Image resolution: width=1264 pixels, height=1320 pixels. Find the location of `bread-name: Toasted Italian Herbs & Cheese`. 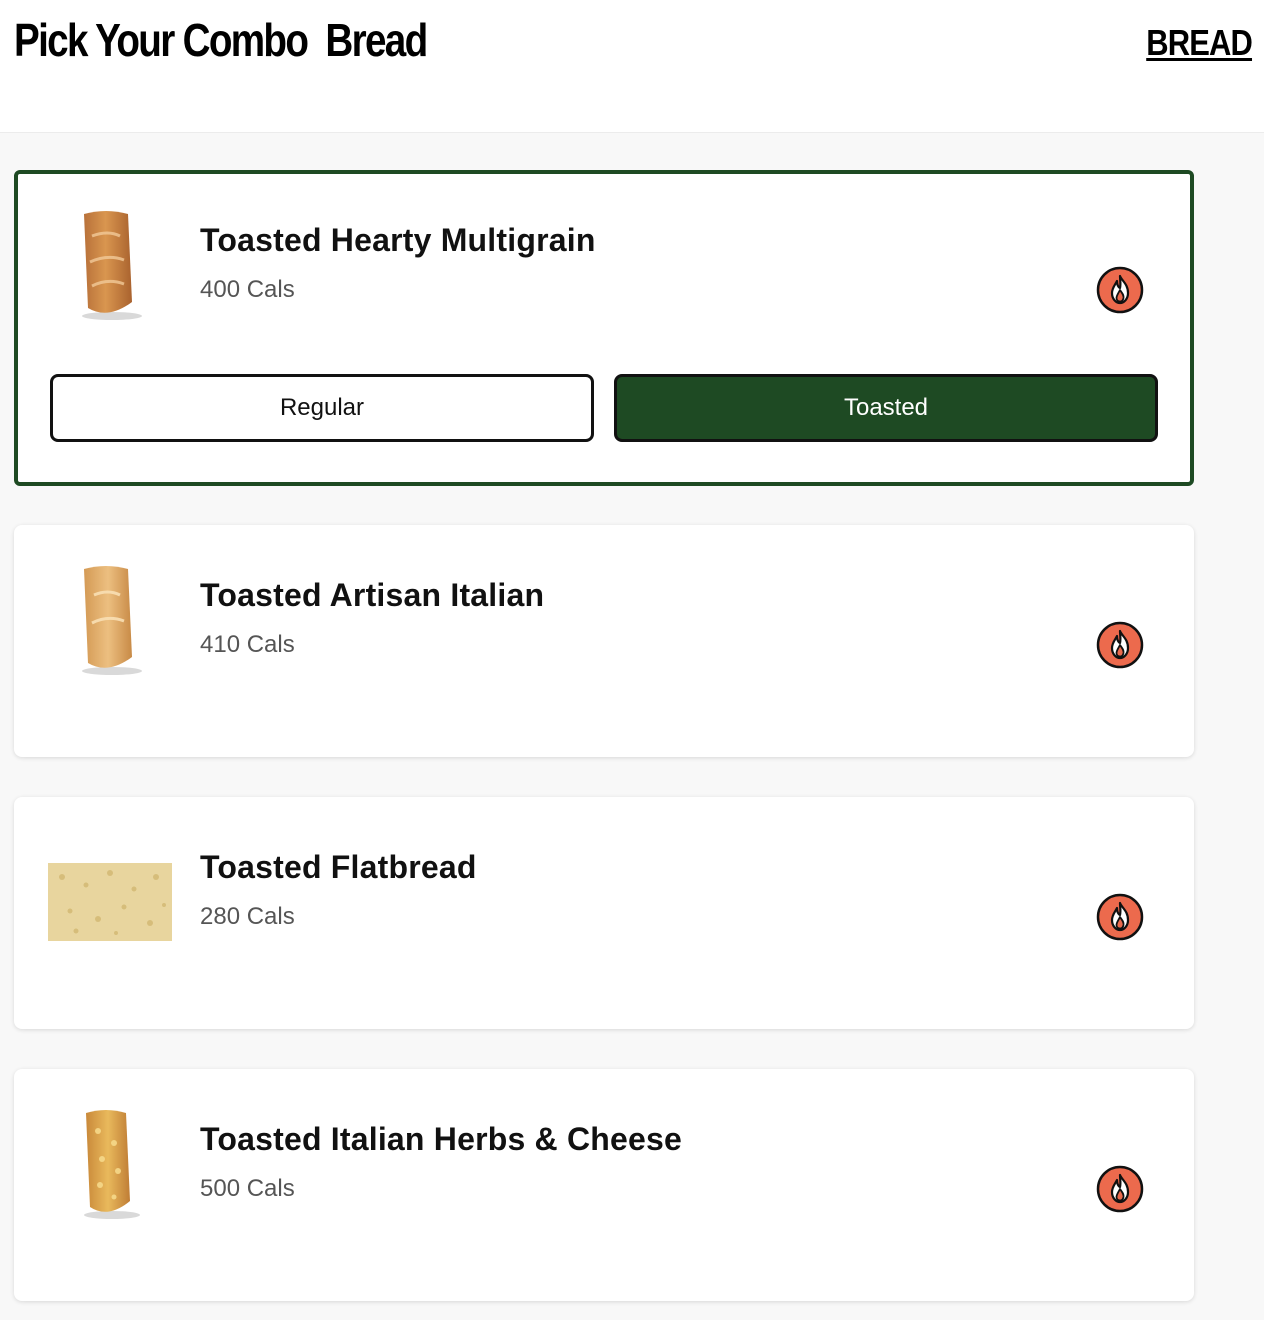

bread-name: Toasted Italian Herbs & Cheese is located at coordinates (441, 1139).